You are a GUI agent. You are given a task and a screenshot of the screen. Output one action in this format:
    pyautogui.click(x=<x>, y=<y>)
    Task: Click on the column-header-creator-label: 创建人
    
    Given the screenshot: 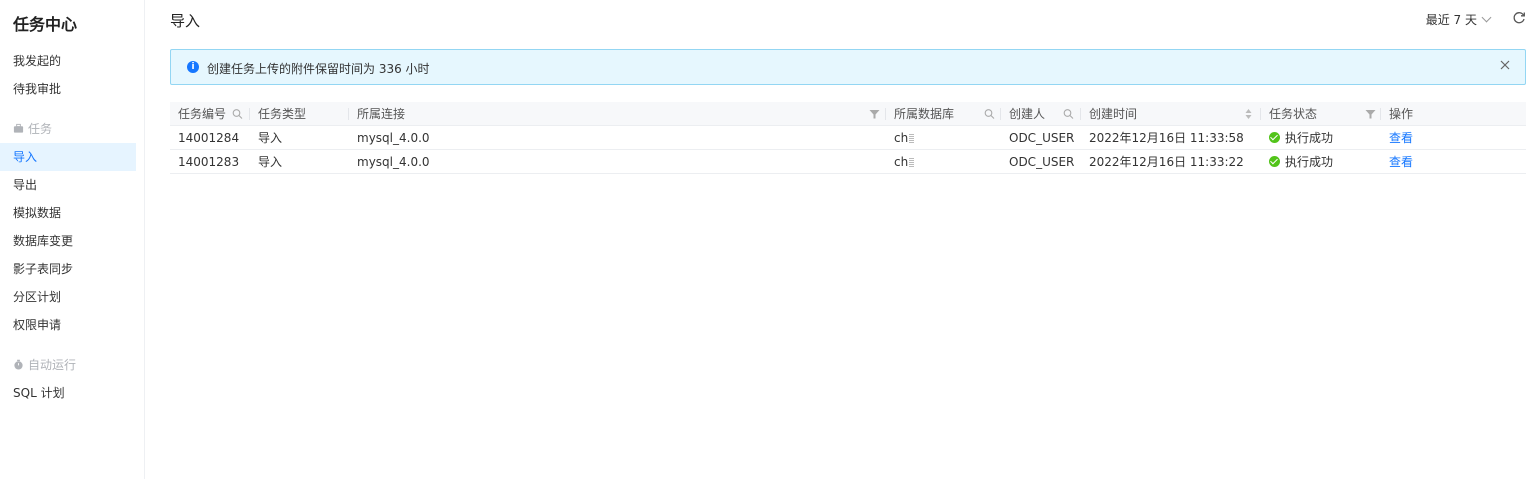 What is the action you would take?
    pyautogui.click(x=1027, y=114)
    